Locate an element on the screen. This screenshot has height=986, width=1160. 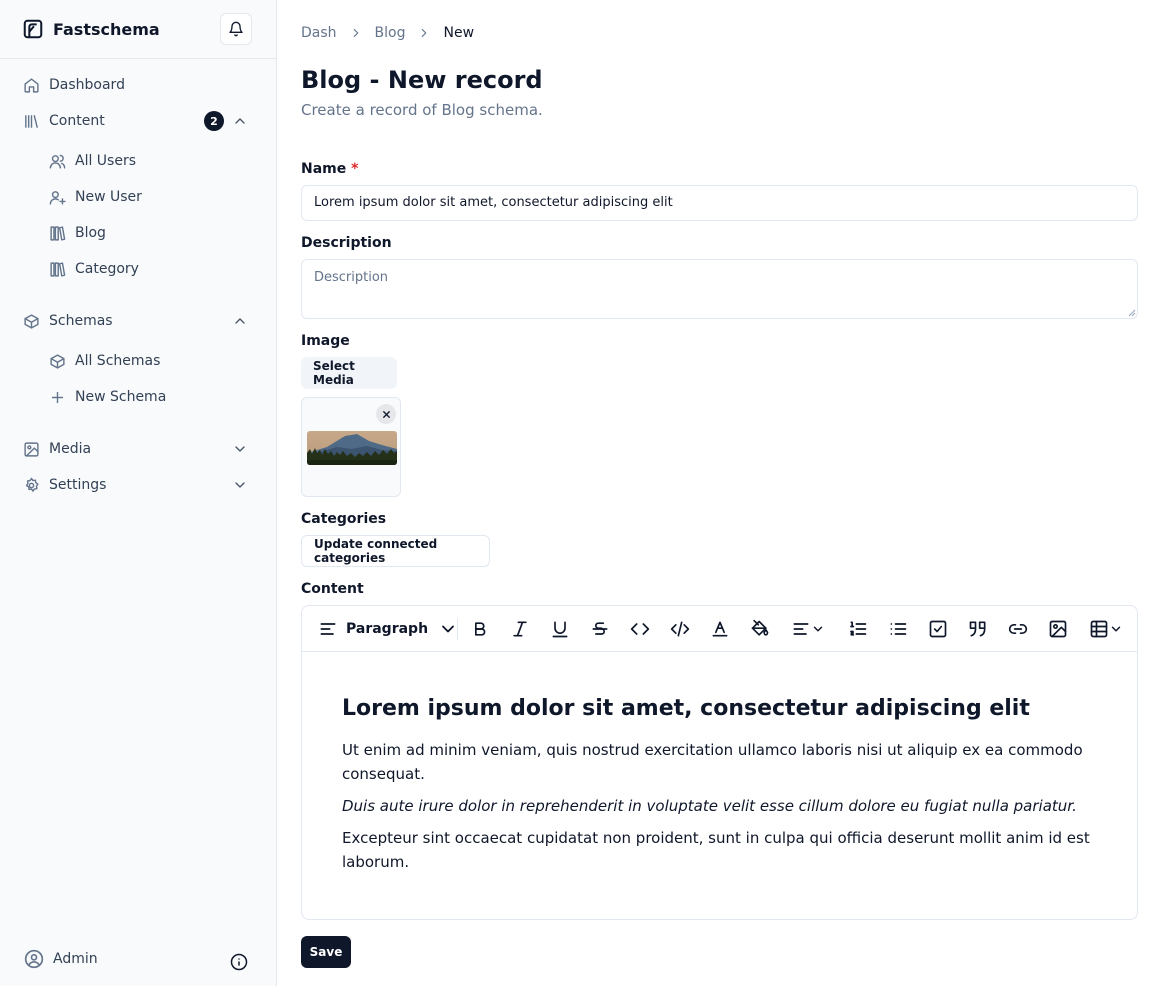
quote-icon is located at coordinates (977, 629).